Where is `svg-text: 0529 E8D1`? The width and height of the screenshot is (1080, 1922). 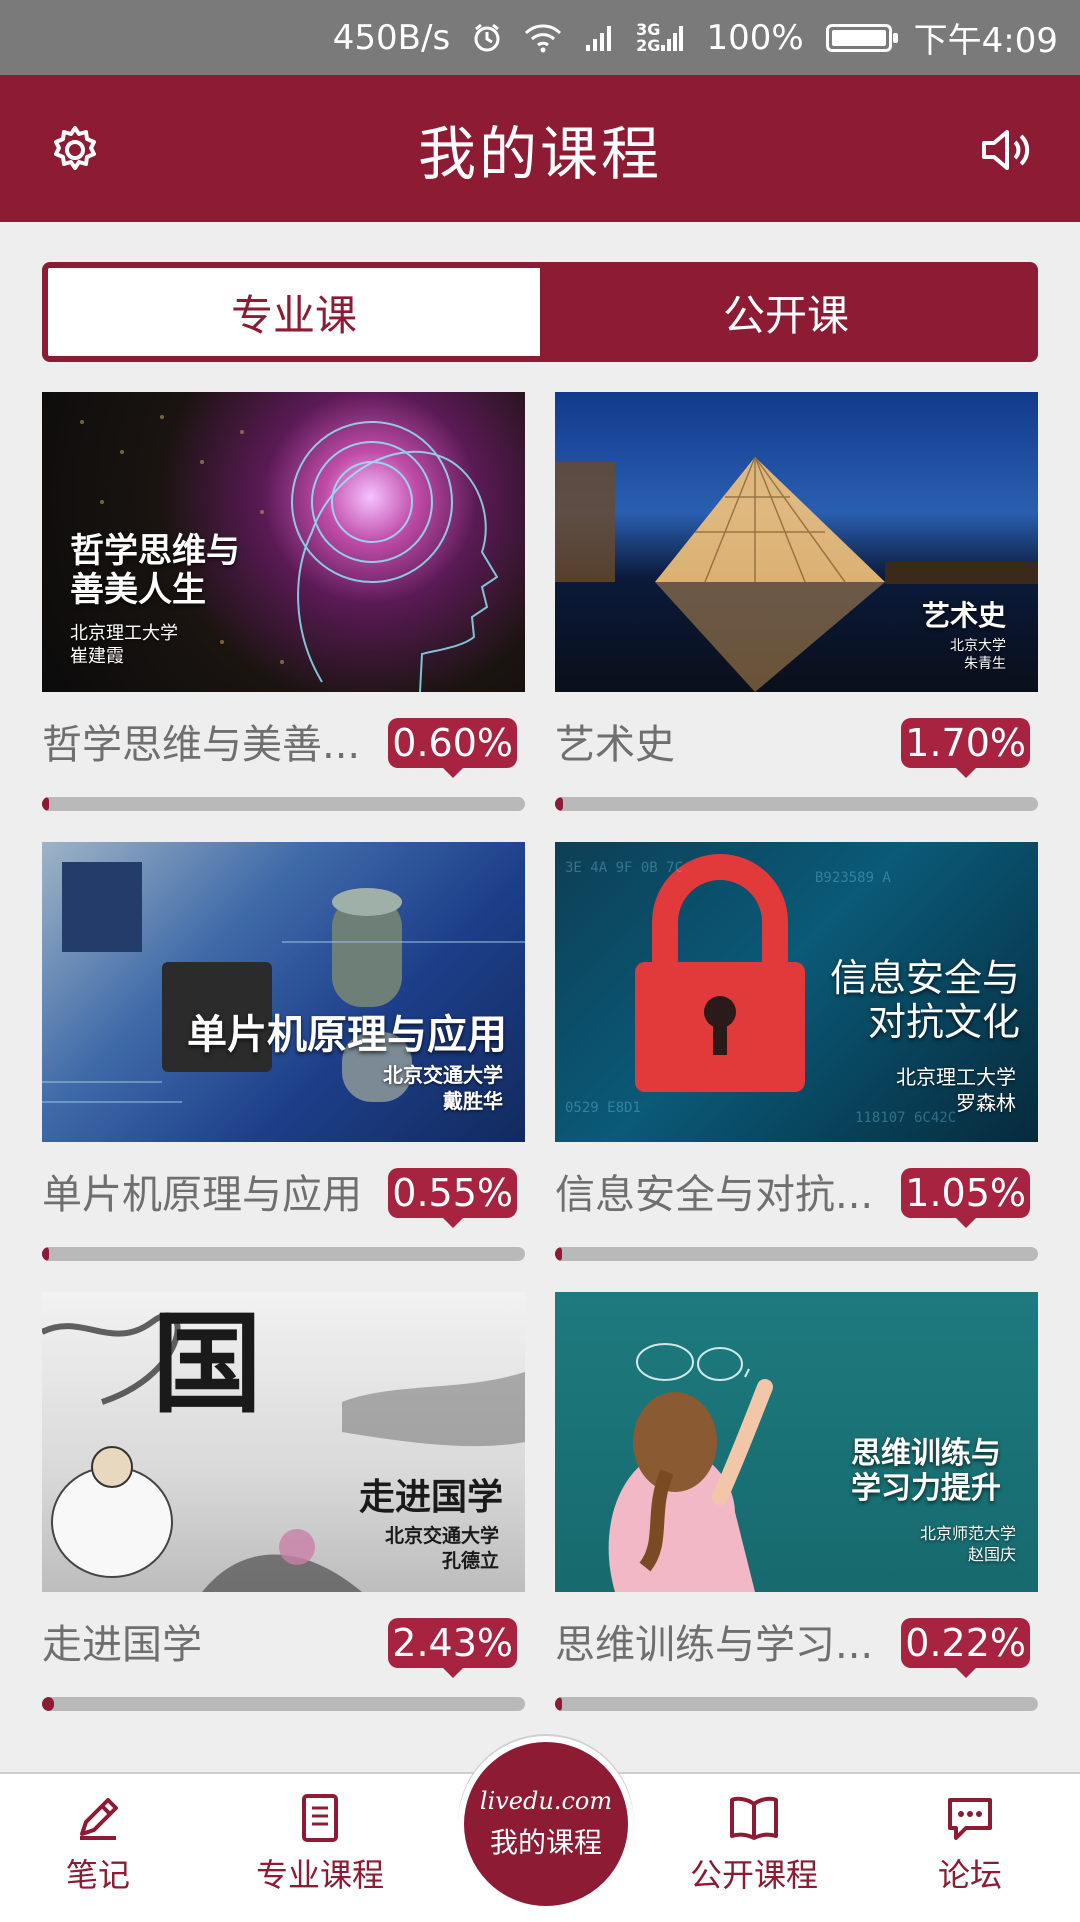 svg-text: 0529 E8D1 is located at coordinates (603, 1108).